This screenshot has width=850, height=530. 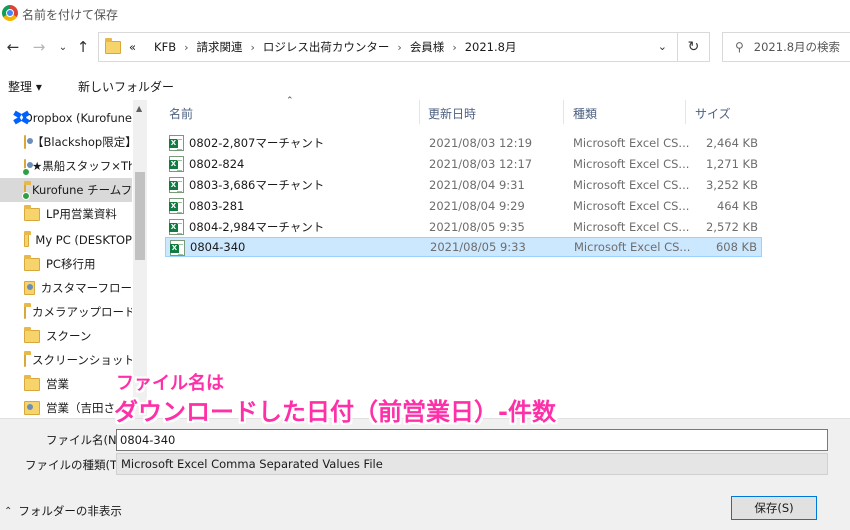 I want to click on save-button: 保存(S), so click(x=774, y=508).